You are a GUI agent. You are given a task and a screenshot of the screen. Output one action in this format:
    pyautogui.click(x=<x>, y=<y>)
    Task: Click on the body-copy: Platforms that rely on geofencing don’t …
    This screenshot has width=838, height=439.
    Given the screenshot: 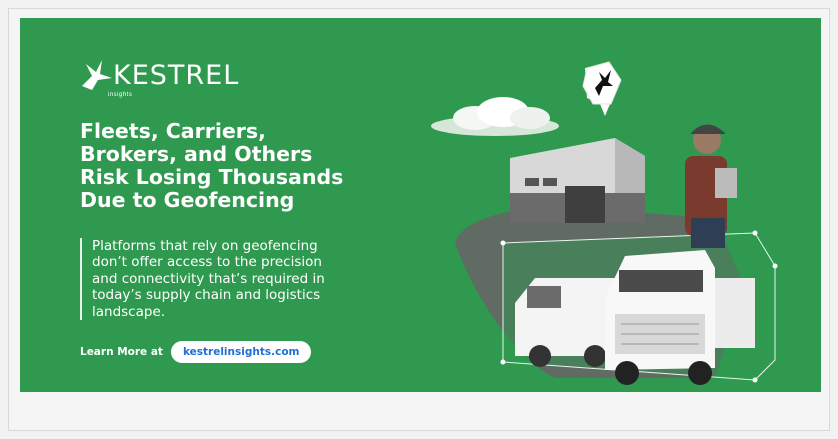 What is the action you would take?
    pyautogui.click(x=231, y=279)
    